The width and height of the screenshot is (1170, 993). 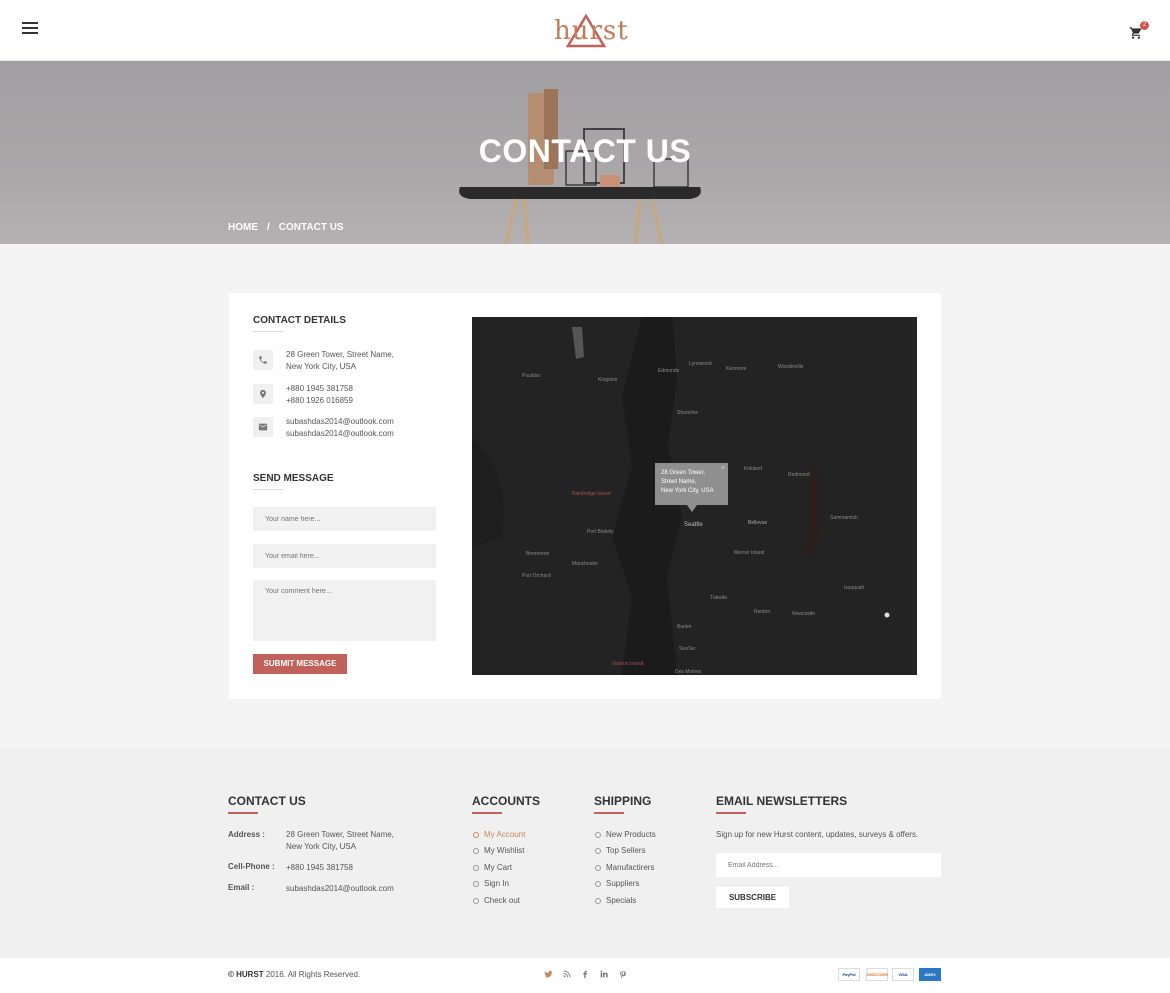 What do you see at coordinates (687, 649) in the screenshot?
I see `map-label: SeaTac` at bounding box center [687, 649].